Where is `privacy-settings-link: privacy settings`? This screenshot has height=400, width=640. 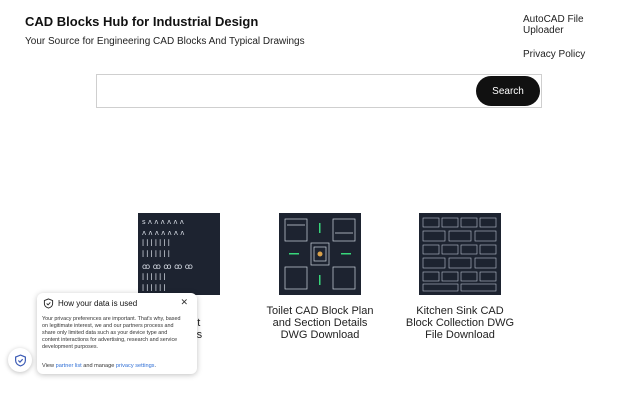
privacy-settings-link: privacy settings is located at coordinates (135, 366).